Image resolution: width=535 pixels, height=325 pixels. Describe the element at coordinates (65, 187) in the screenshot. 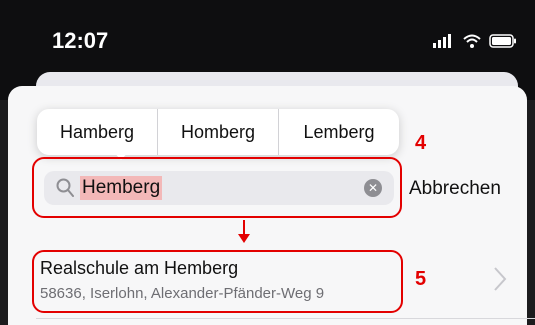

I see `search-icon` at that location.